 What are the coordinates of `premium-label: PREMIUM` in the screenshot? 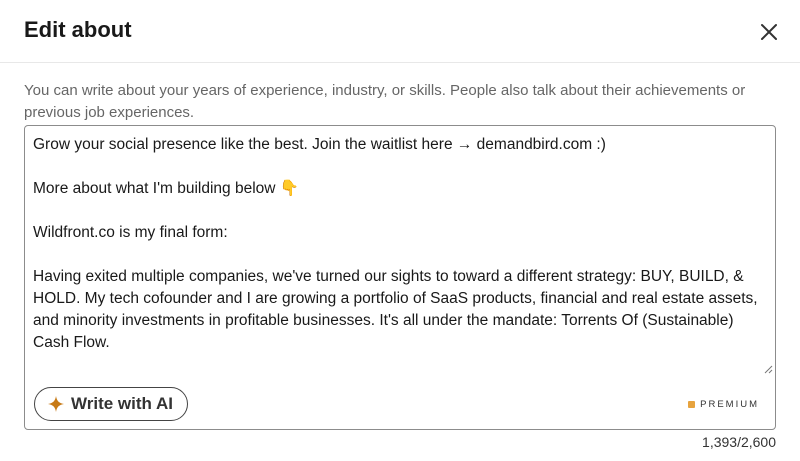 It's located at (729, 404).